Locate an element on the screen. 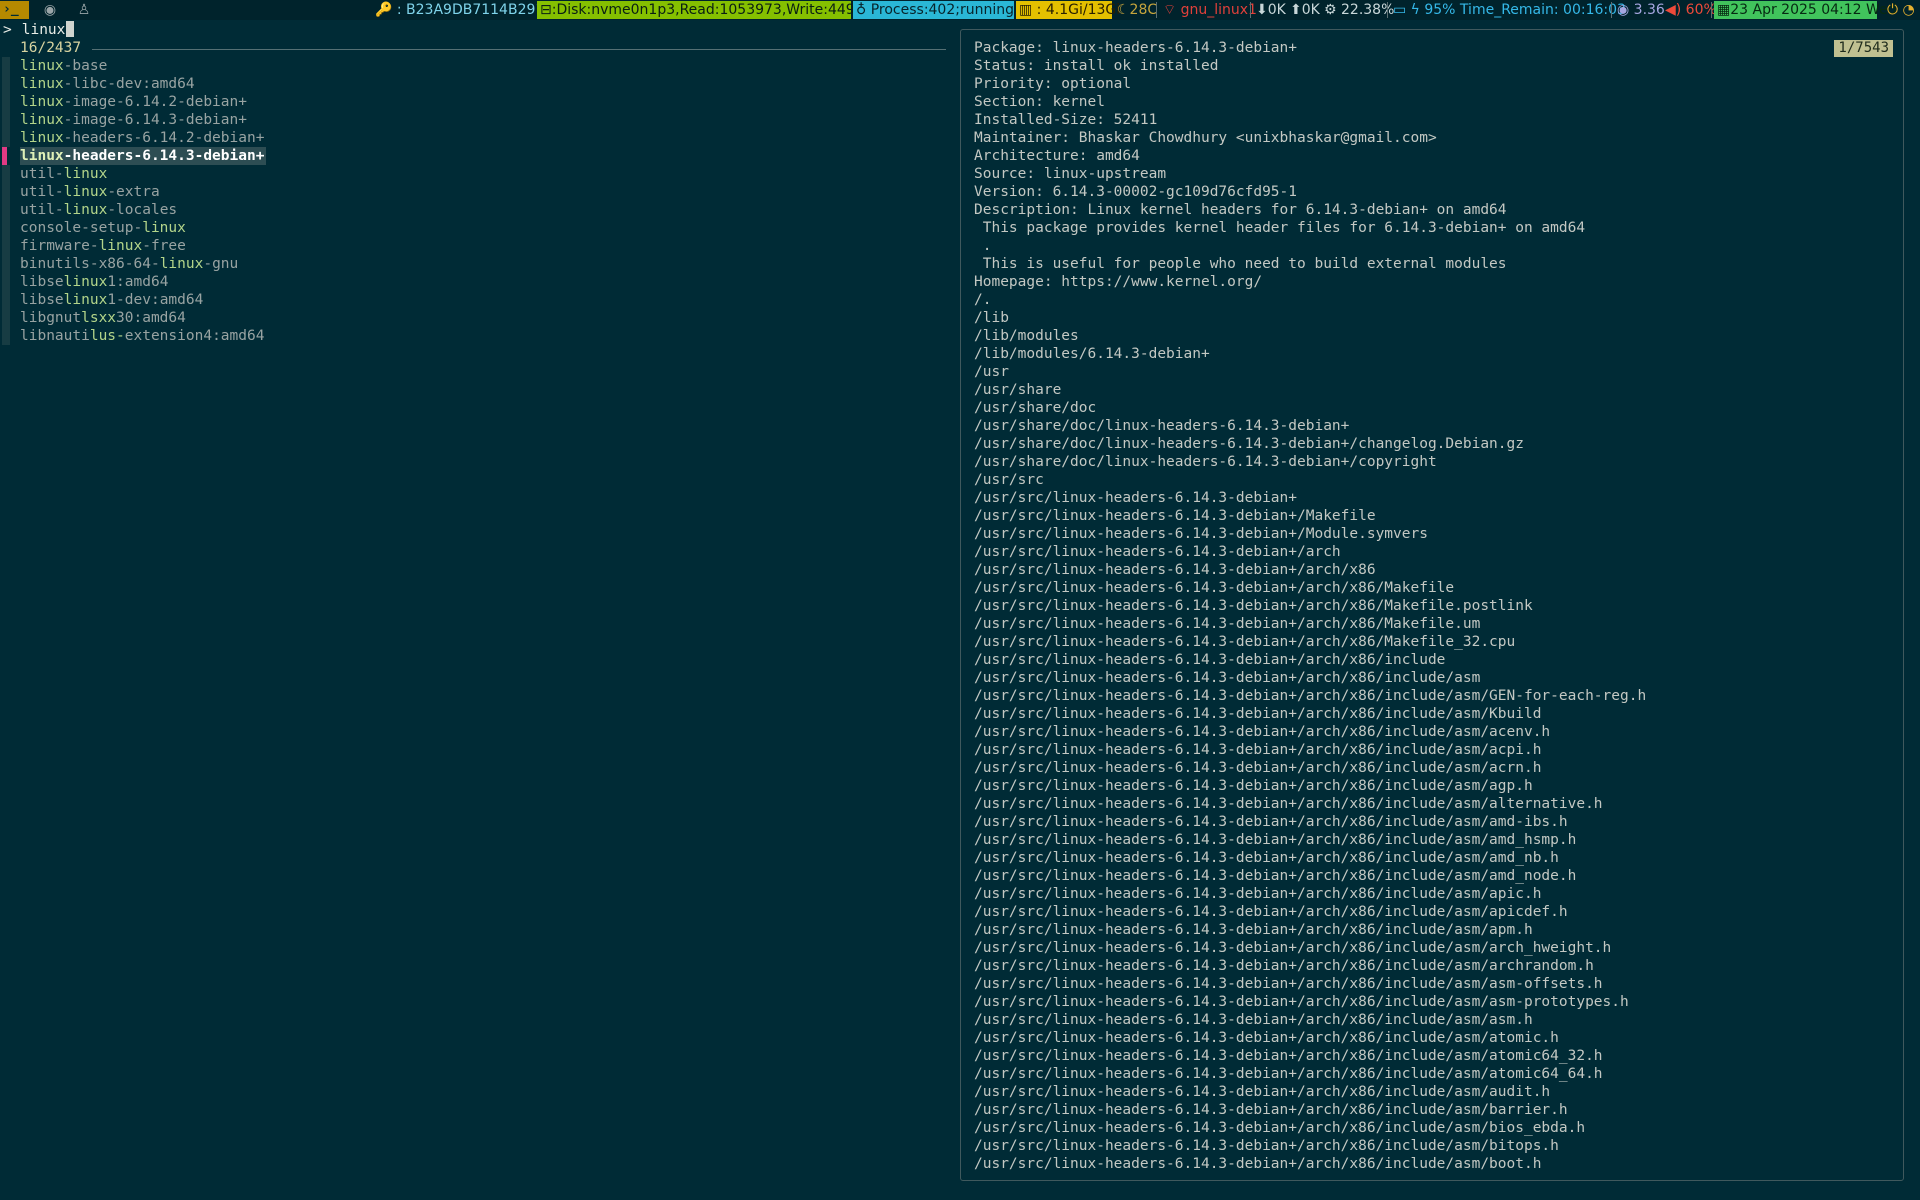 The image size is (1920, 1200). result-item: util-linux-extra is located at coordinates (477, 192).